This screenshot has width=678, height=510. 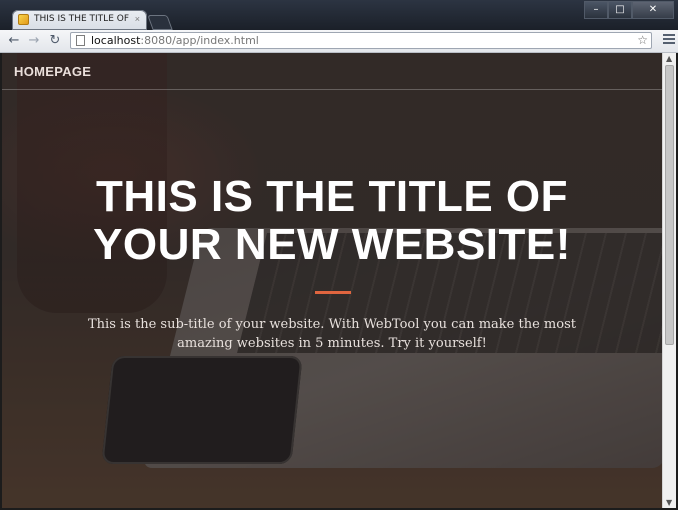 What do you see at coordinates (52, 71) in the screenshot?
I see `homepage-link: HOMEPAGE` at bounding box center [52, 71].